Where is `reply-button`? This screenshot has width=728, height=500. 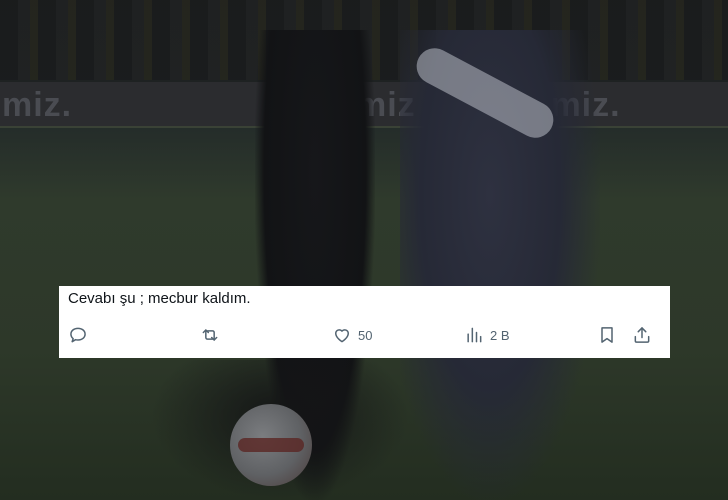
reply-button is located at coordinates (78, 335).